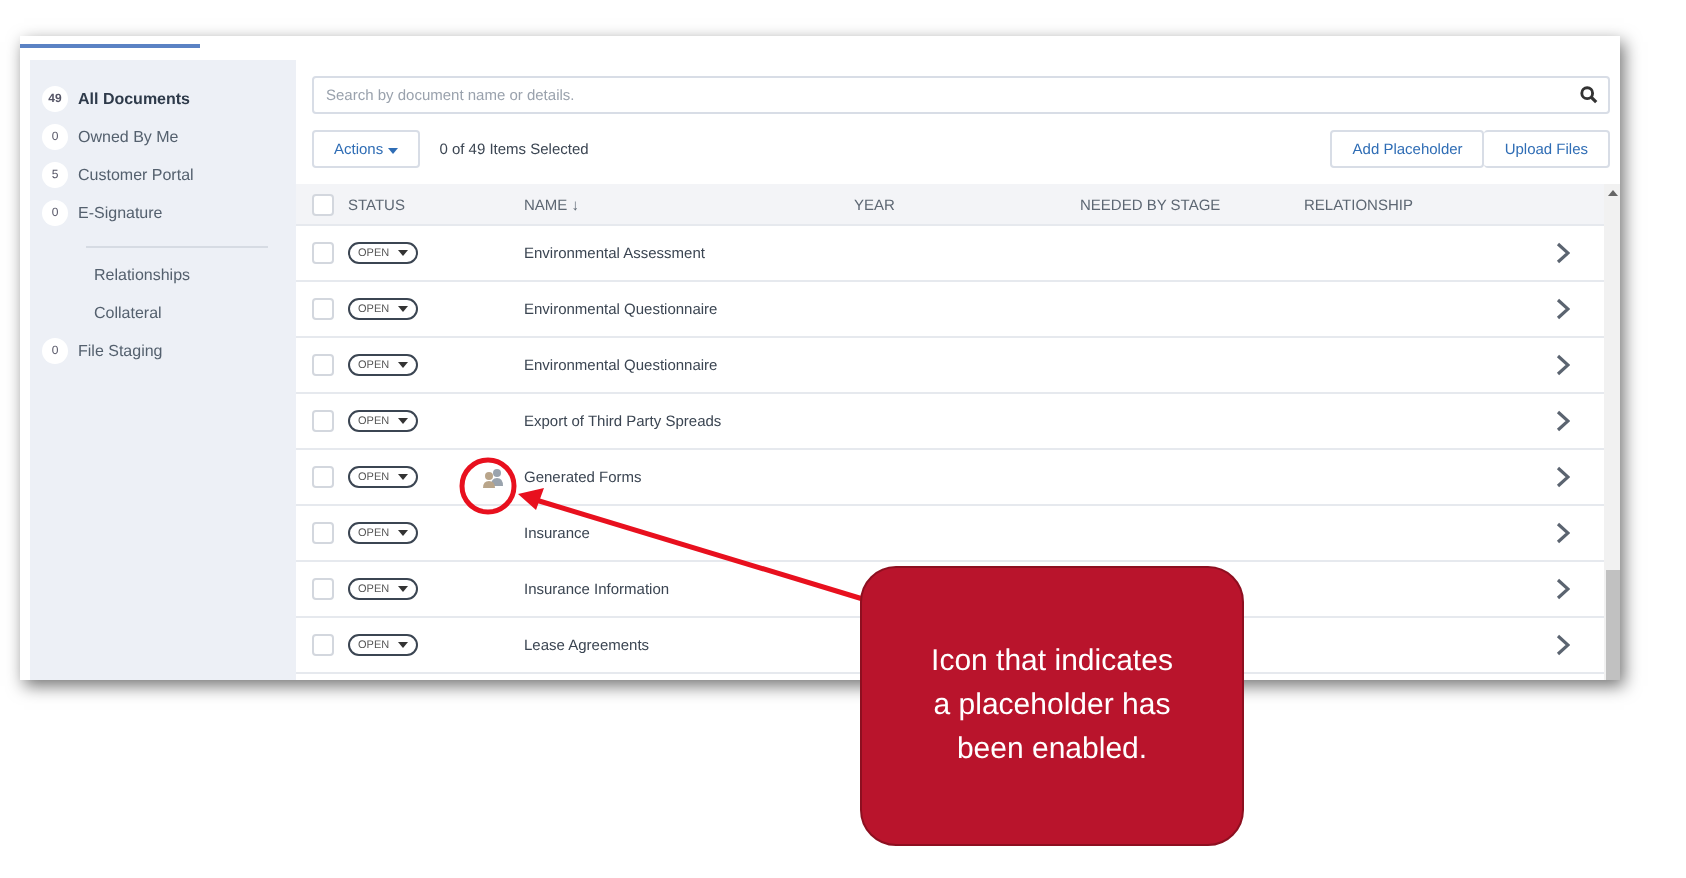  Describe the element at coordinates (128, 313) in the screenshot. I see `sidebar-label: Collateral` at that location.